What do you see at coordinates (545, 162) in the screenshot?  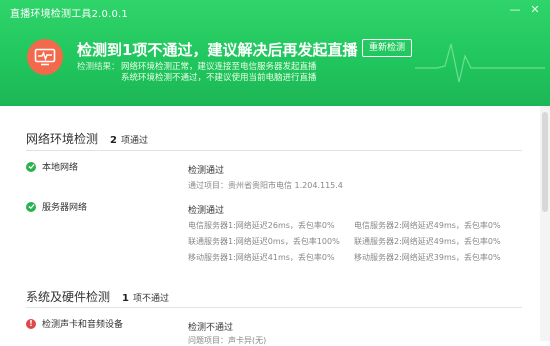 I see `scrollbar-thumb` at bounding box center [545, 162].